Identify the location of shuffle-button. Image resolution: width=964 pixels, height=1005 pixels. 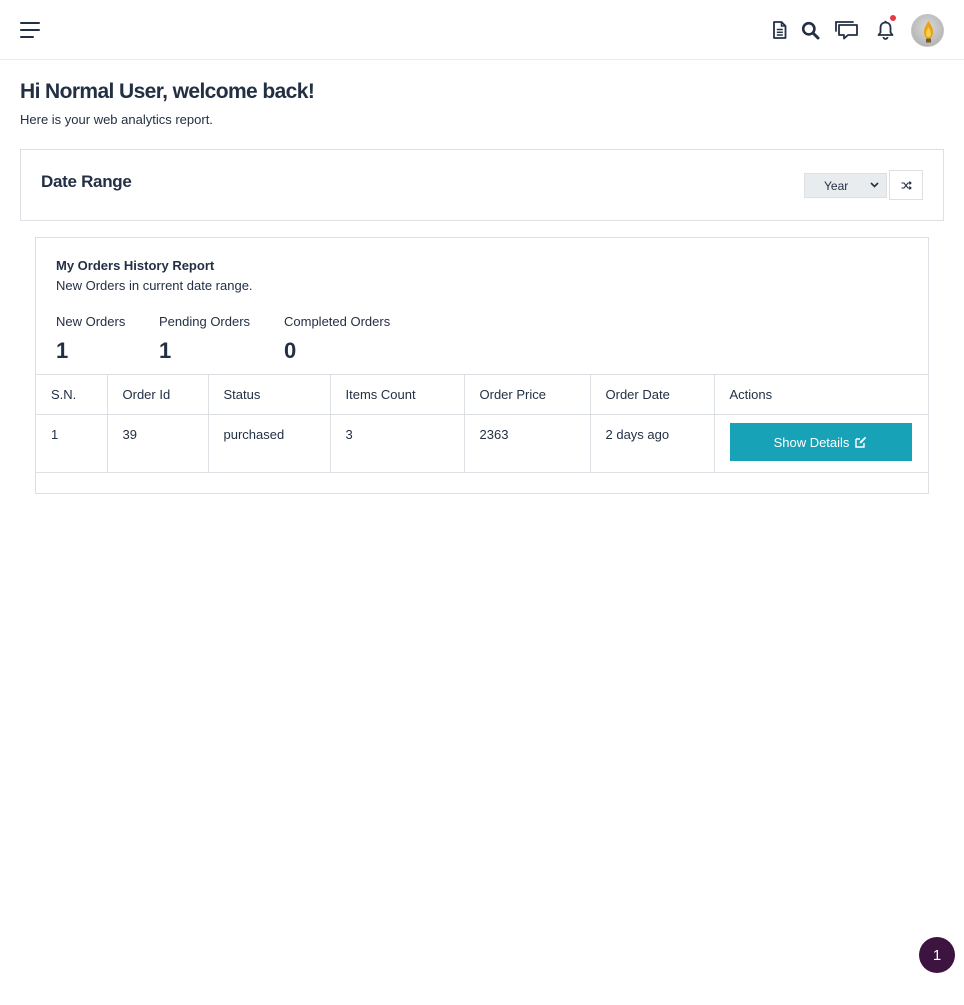
(906, 185).